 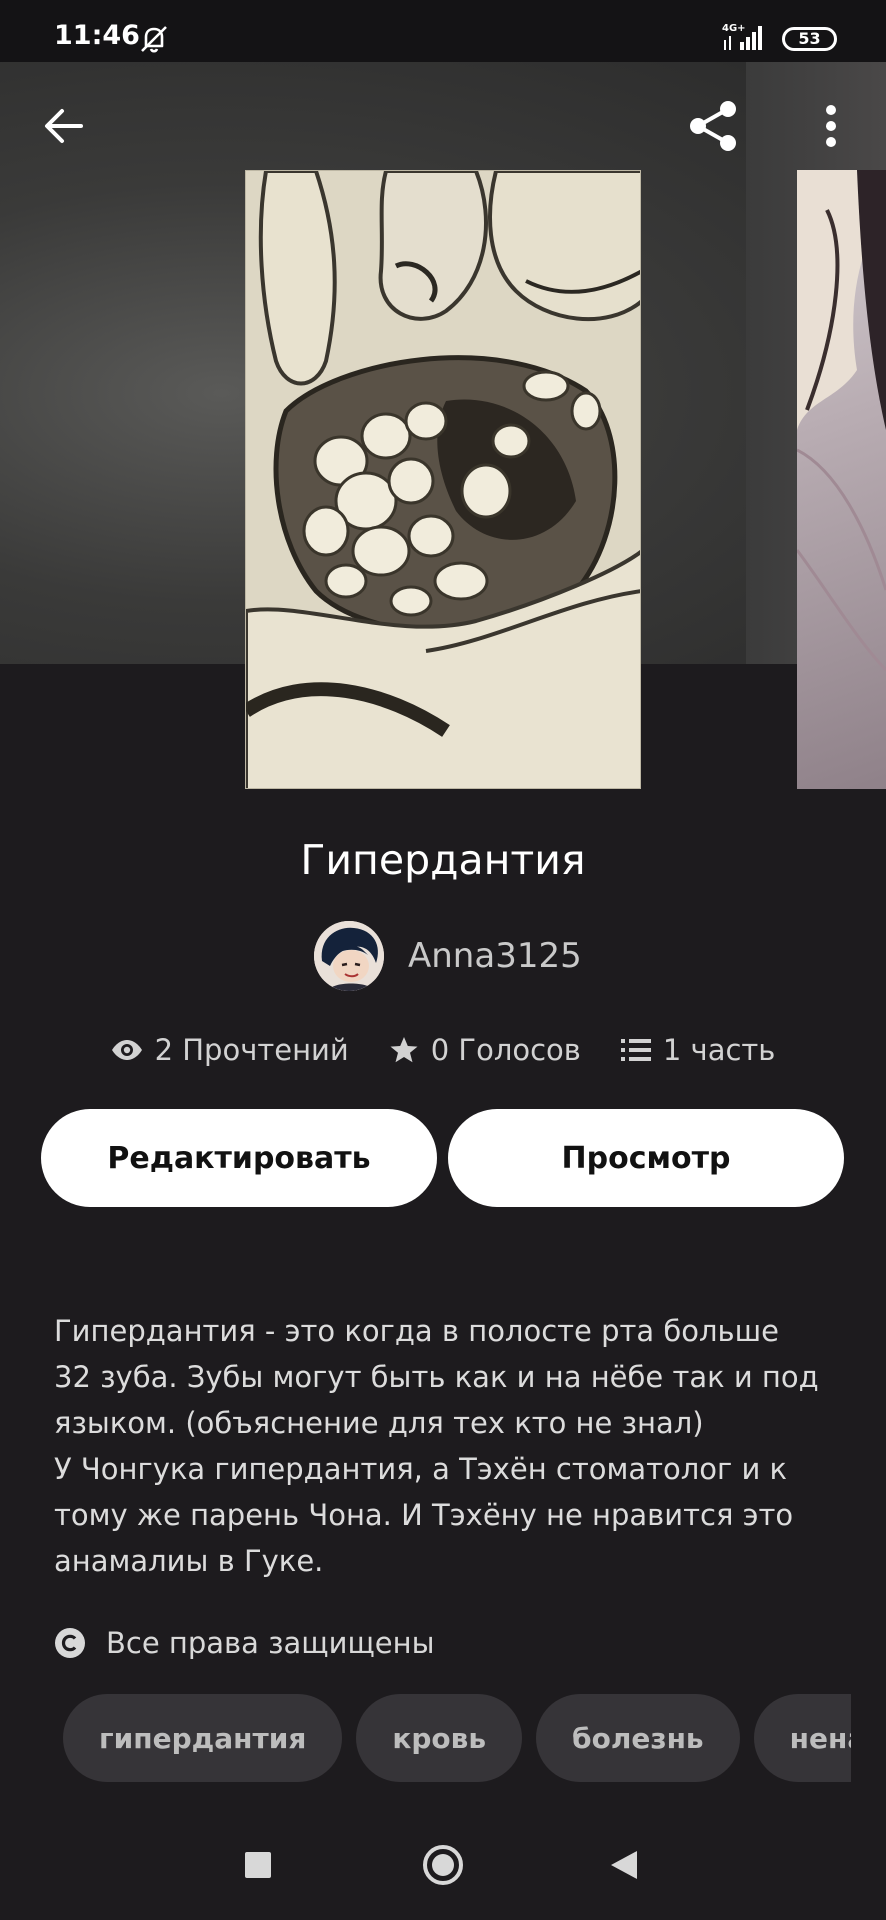 I want to click on votes-stat: 0 Голосов, so click(x=485, y=1050).